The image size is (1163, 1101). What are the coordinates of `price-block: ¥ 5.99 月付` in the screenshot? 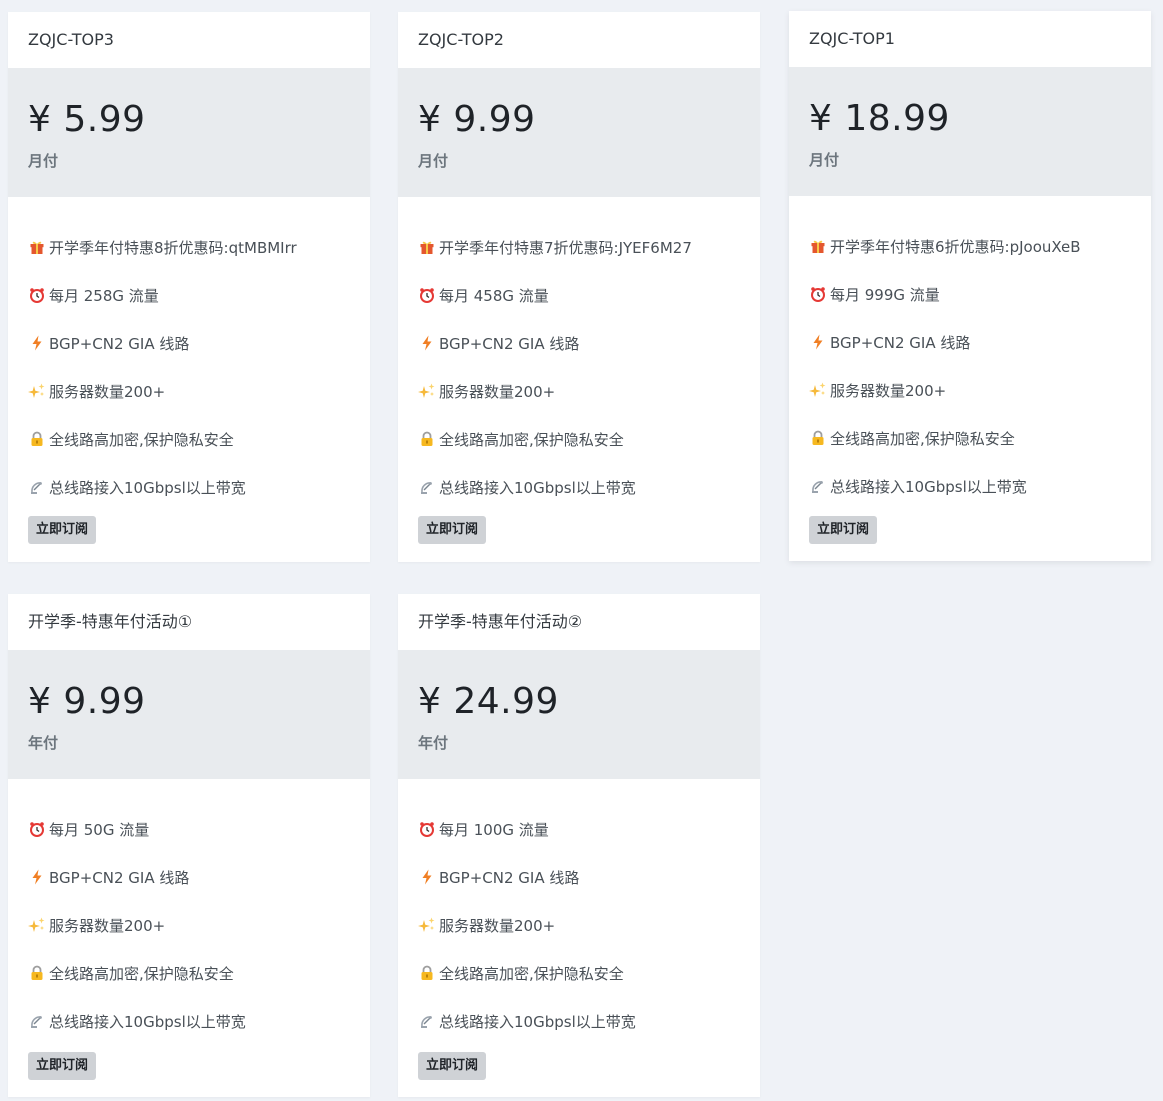 It's located at (189, 132).